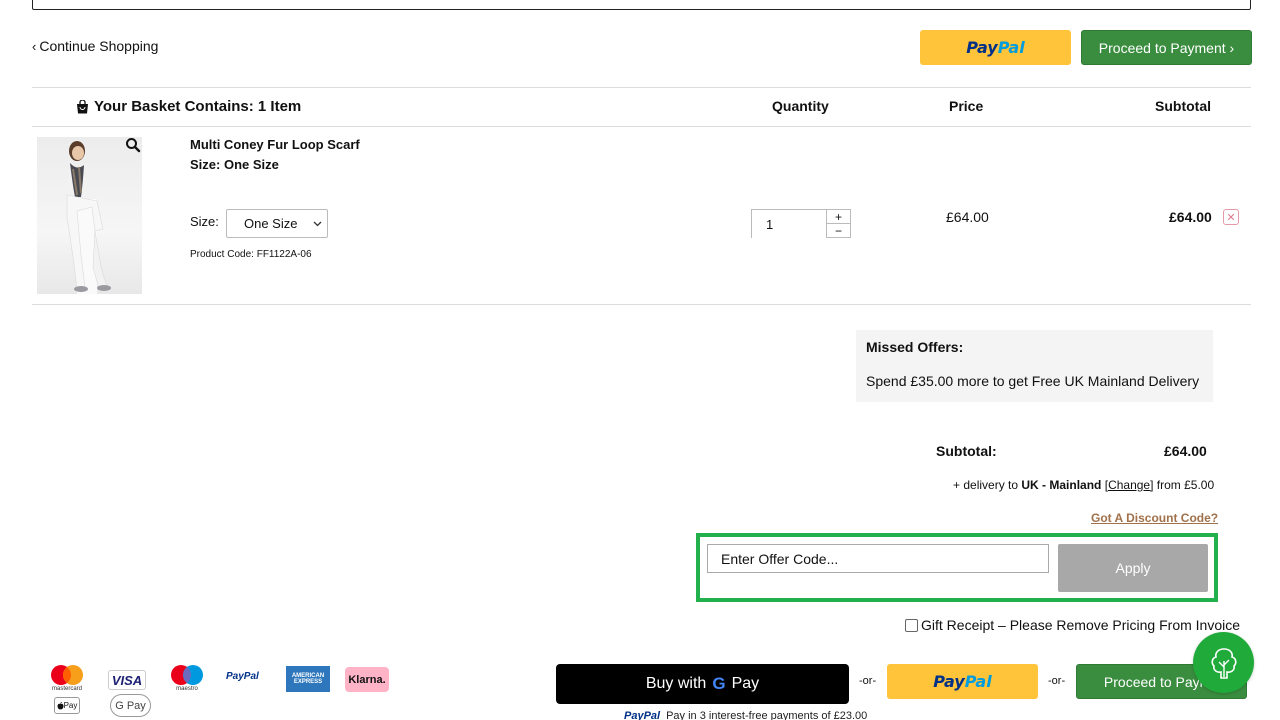  What do you see at coordinates (130, 705) in the screenshot?
I see `google-pay-icon: G Pay` at bounding box center [130, 705].